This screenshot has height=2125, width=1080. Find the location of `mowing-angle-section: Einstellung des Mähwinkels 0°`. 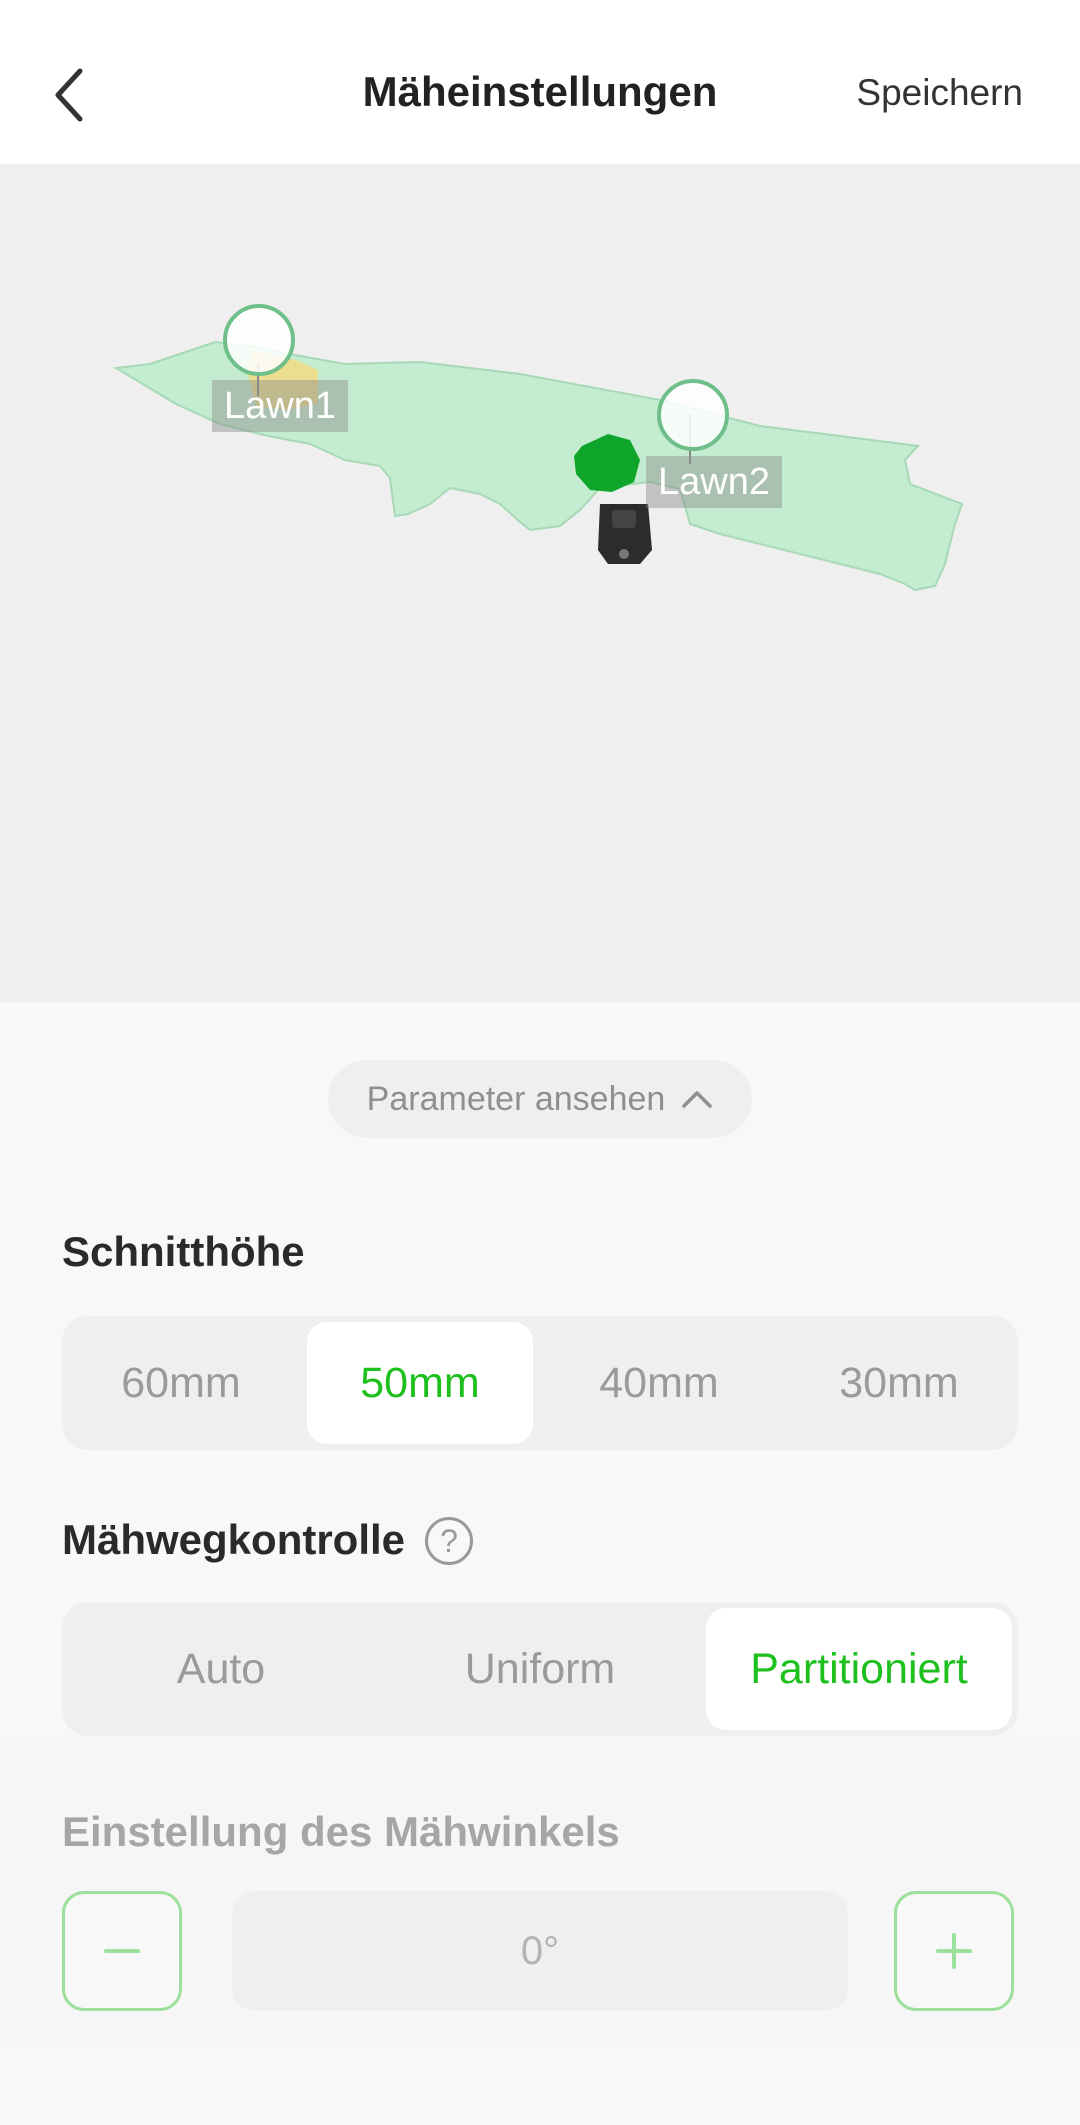

mowing-angle-section: Einstellung des Mähwinkels 0° is located at coordinates (540, 1890).